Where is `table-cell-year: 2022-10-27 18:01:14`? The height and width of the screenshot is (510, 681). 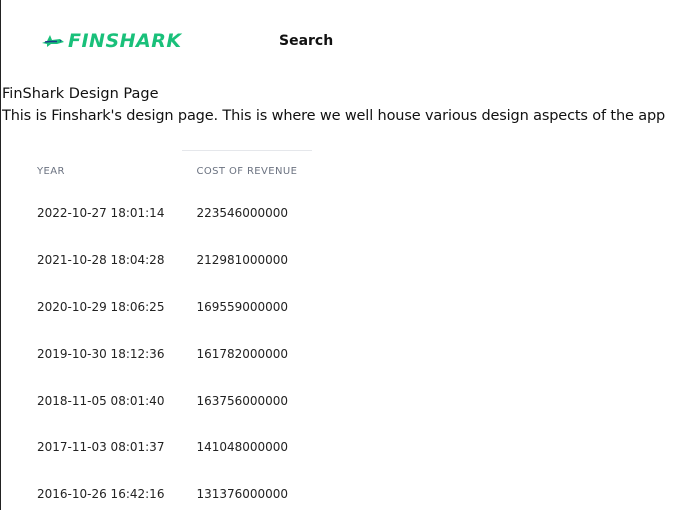
table-cell-year: 2022-10-27 18:01:14 is located at coordinates (101, 213).